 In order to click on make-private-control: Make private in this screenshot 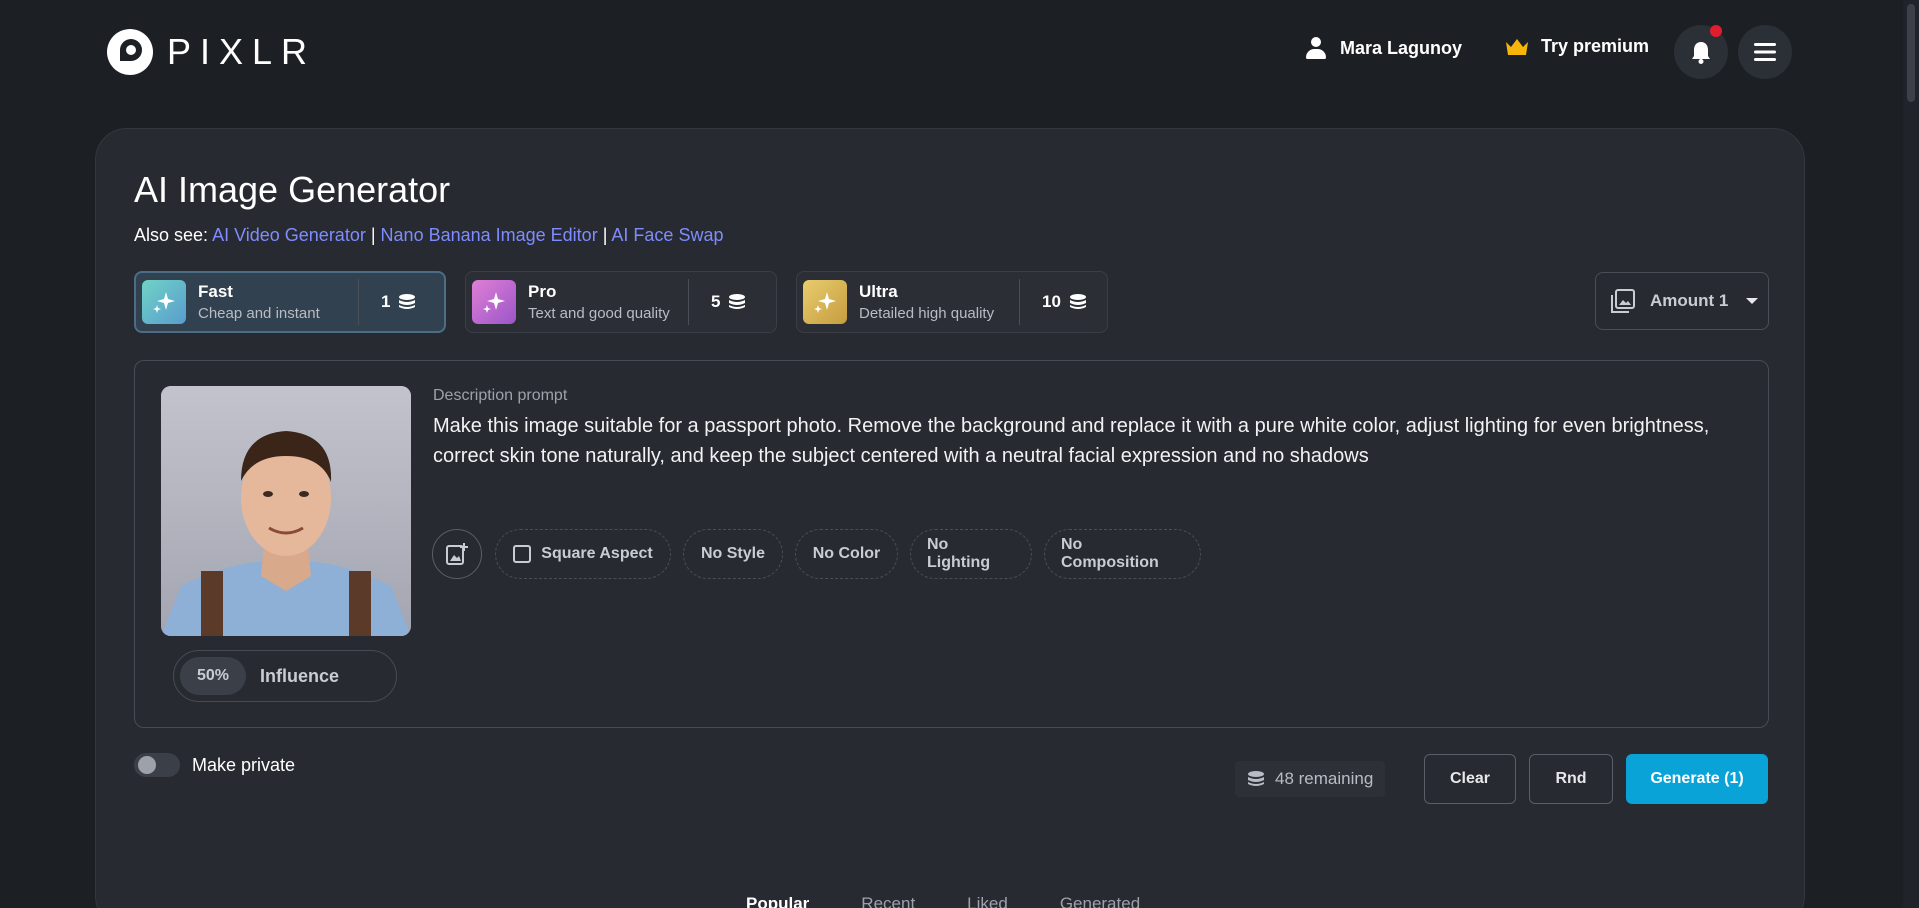, I will do `click(214, 765)`.